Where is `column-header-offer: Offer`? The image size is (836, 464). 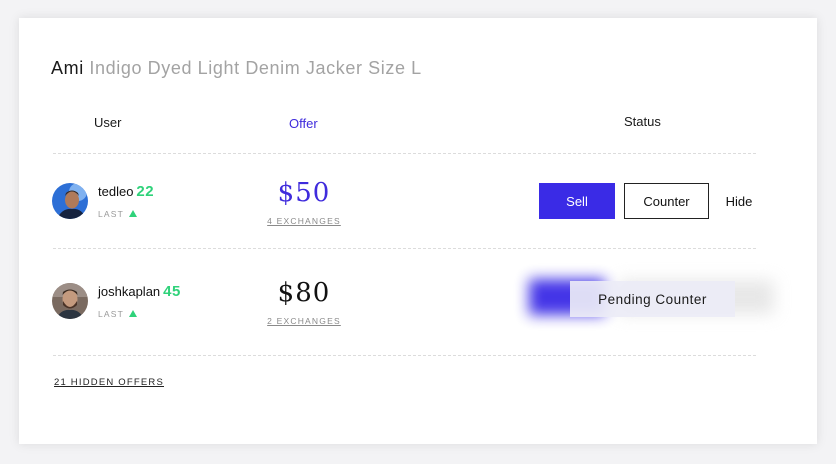 column-header-offer: Offer is located at coordinates (303, 123).